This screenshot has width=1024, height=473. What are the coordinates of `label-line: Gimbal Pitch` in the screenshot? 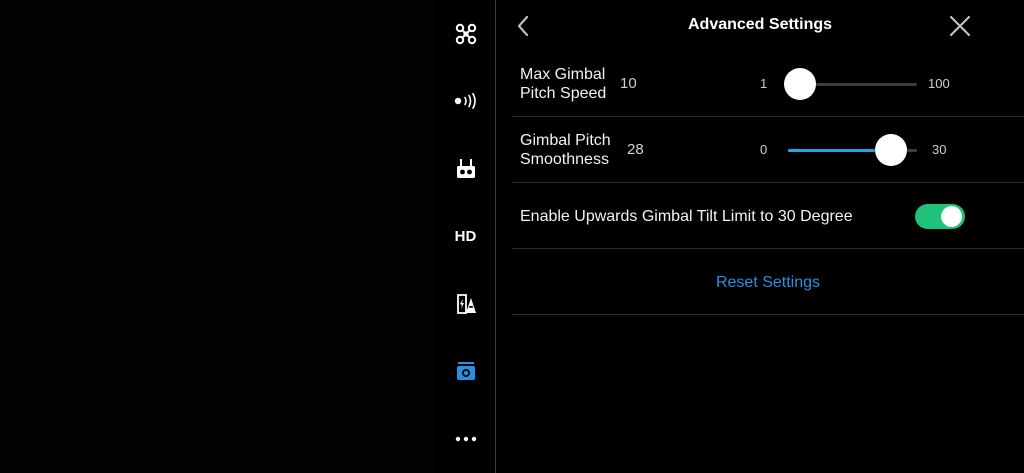 It's located at (565, 140).